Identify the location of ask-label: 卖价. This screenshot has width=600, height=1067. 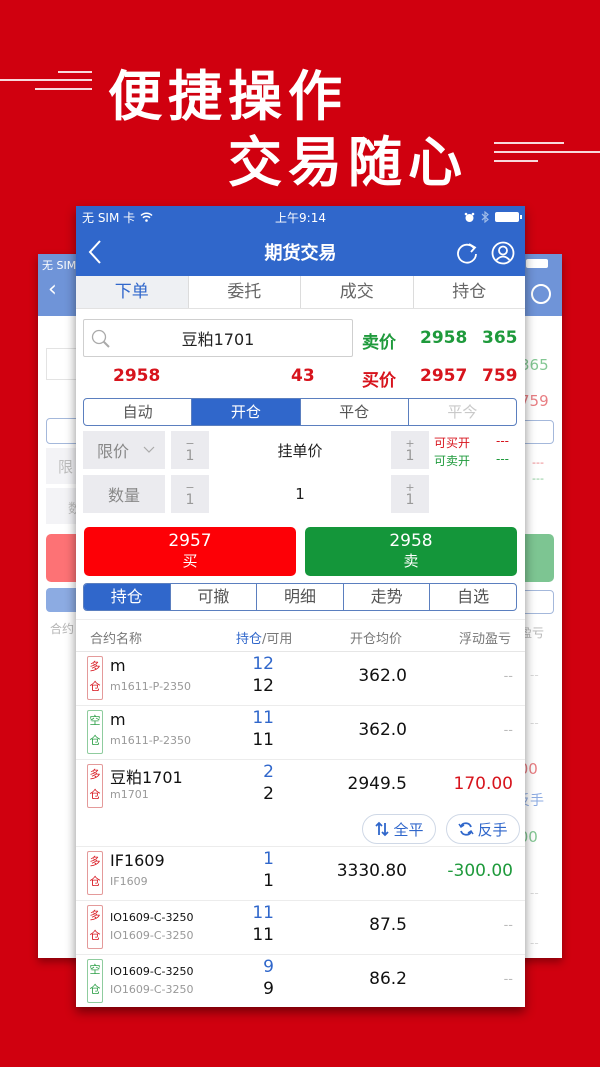
(379, 343).